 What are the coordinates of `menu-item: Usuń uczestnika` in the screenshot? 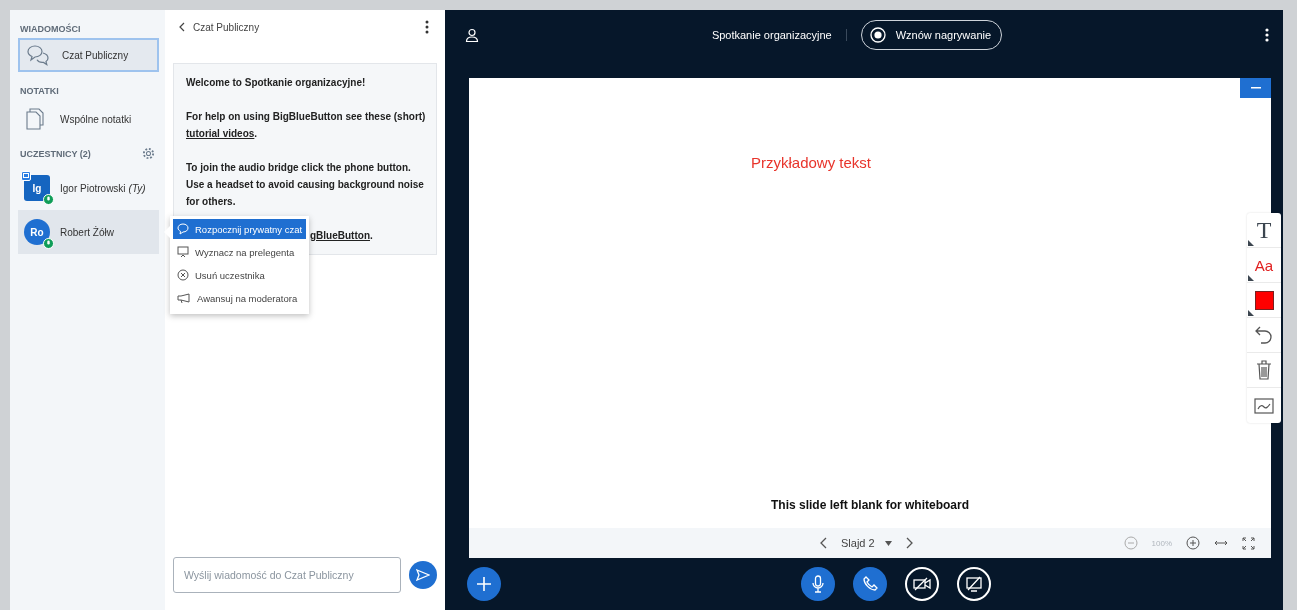 It's located at (240, 275).